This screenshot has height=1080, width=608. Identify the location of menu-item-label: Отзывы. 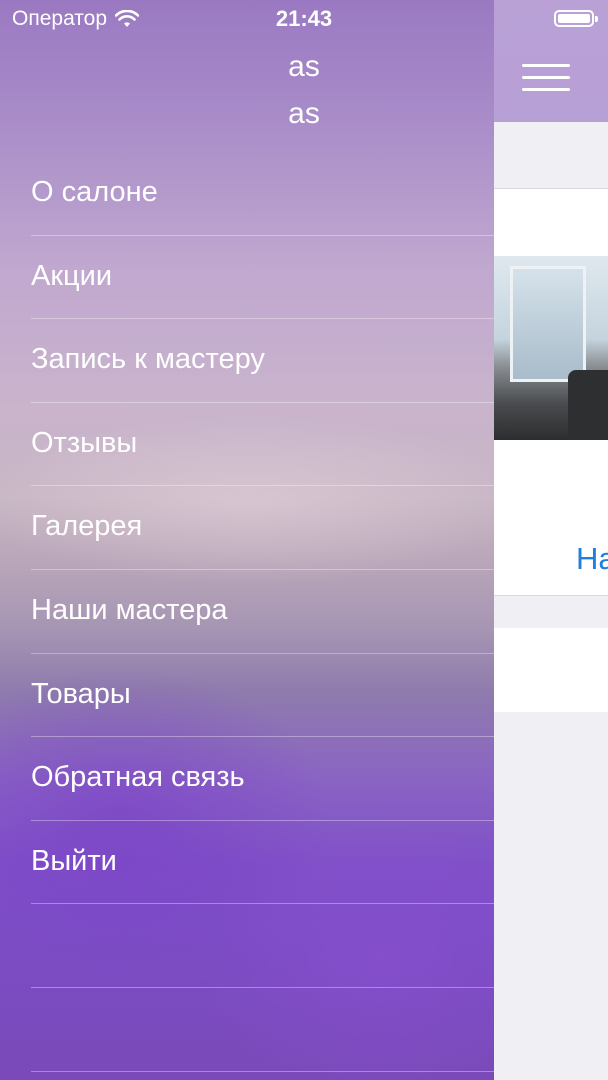
(84, 442).